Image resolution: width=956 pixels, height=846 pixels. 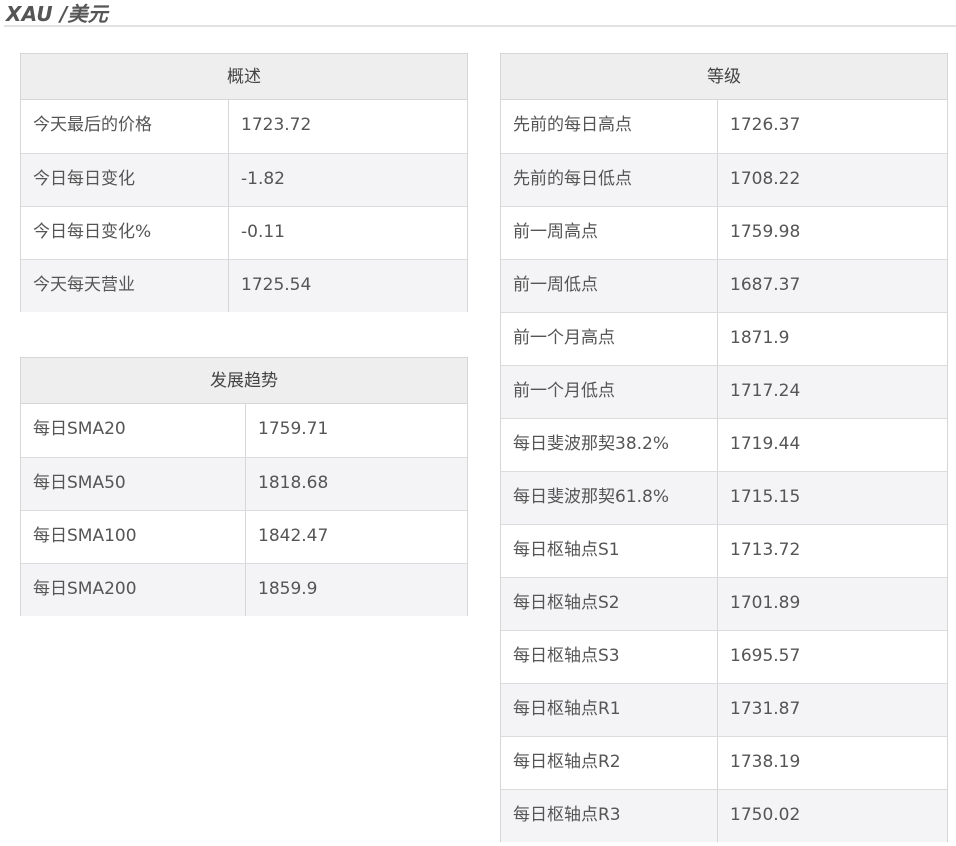 I want to click on row-label: 前一个月低点, so click(x=609, y=392).